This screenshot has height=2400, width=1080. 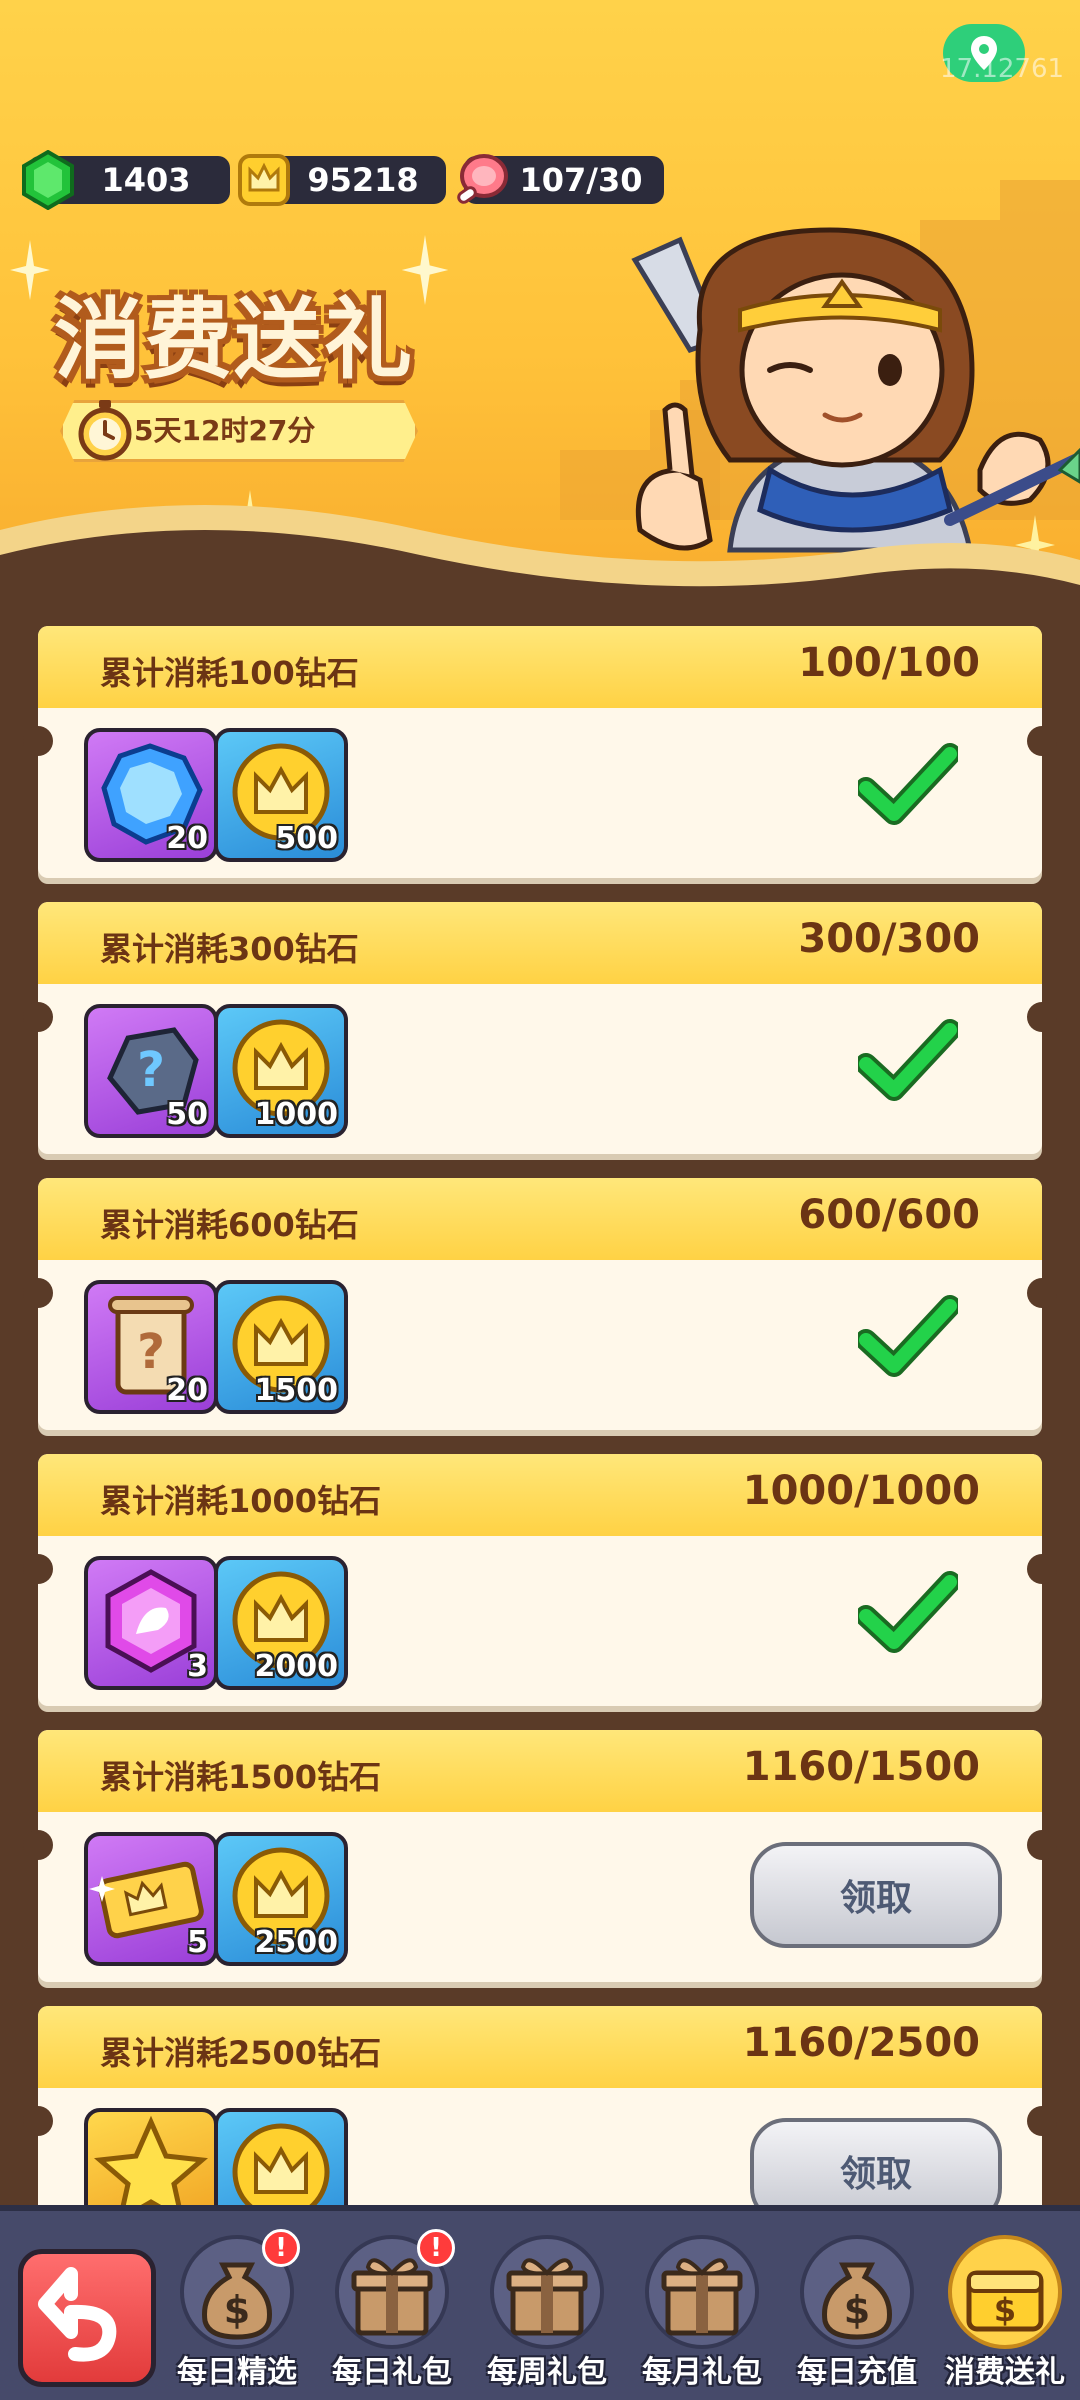 What do you see at coordinates (702, 2372) in the screenshot?
I see `nav-label: 每月礼包` at bounding box center [702, 2372].